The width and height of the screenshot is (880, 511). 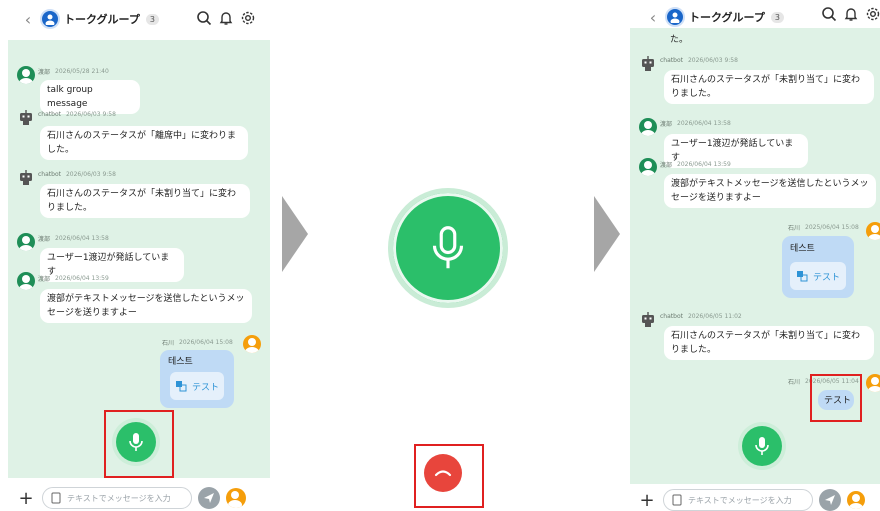 I want to click on message-bubble: 石川さんのステータスが「離席中」に変わりました。, so click(x=144, y=143).